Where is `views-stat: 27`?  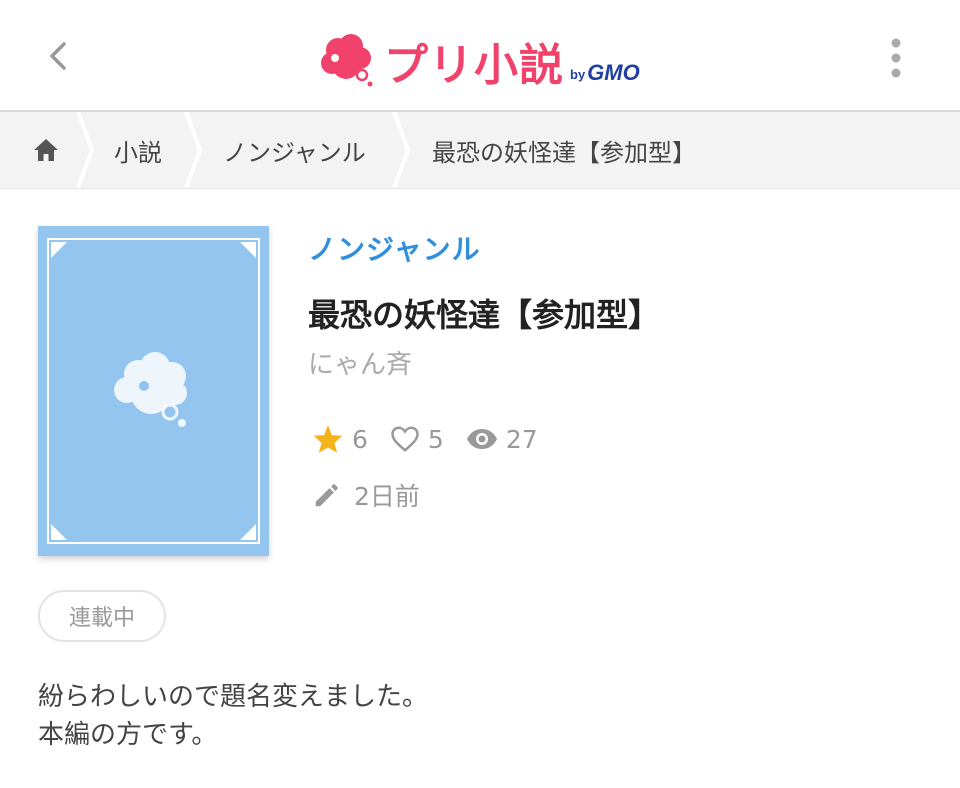 views-stat: 27 is located at coordinates (502, 439).